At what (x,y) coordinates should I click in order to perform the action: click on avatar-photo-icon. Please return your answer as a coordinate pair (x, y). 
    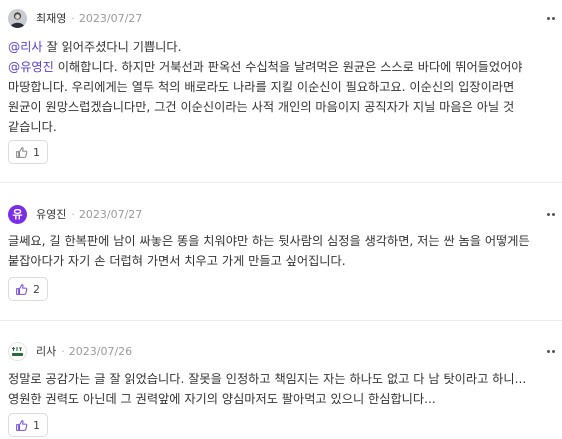
    Looking at the image, I should click on (17, 18).